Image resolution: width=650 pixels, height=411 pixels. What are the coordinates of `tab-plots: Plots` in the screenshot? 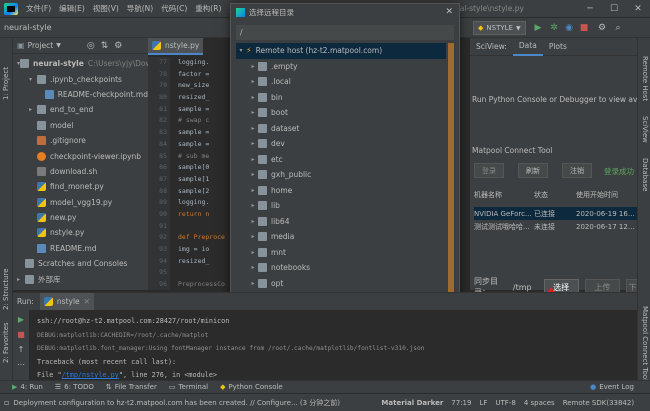 It's located at (558, 47).